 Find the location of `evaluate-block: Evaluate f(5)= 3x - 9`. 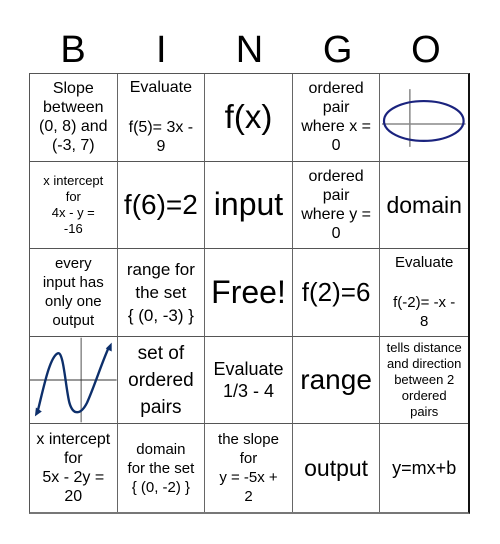

evaluate-block: Evaluate f(5)= 3x - 9 is located at coordinates (161, 117).